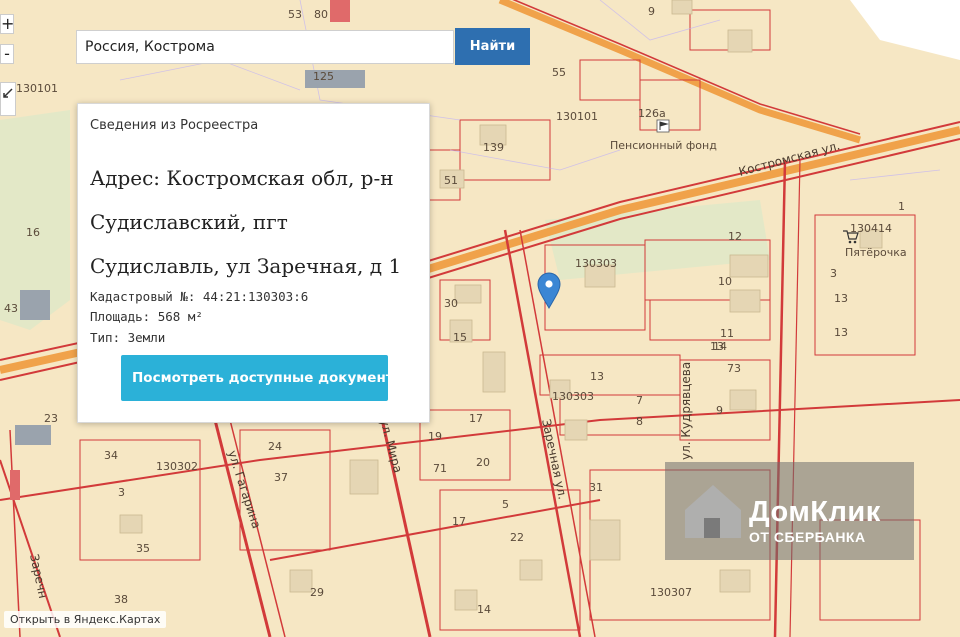  Describe the element at coordinates (727, 333) in the screenshot. I see `house-number: 11` at that location.